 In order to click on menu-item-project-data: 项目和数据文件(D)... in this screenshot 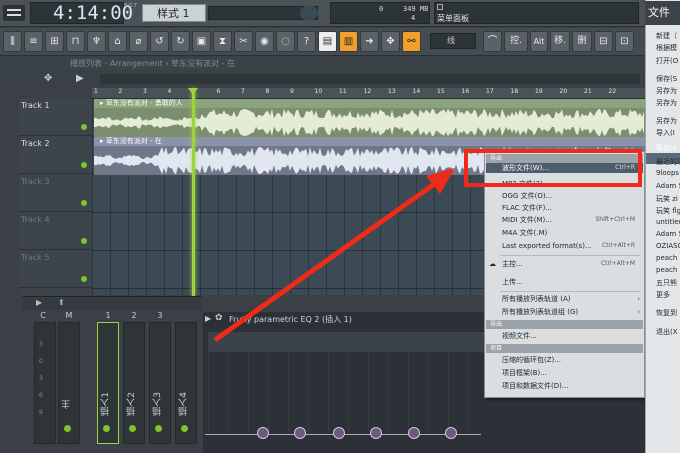, I will do `click(564, 386)`.